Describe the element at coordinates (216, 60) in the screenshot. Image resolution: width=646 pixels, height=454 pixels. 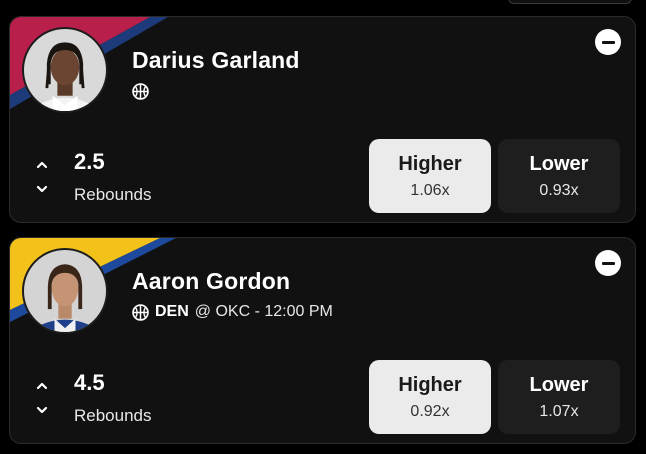
I see `player-name: Darius Garland` at that location.